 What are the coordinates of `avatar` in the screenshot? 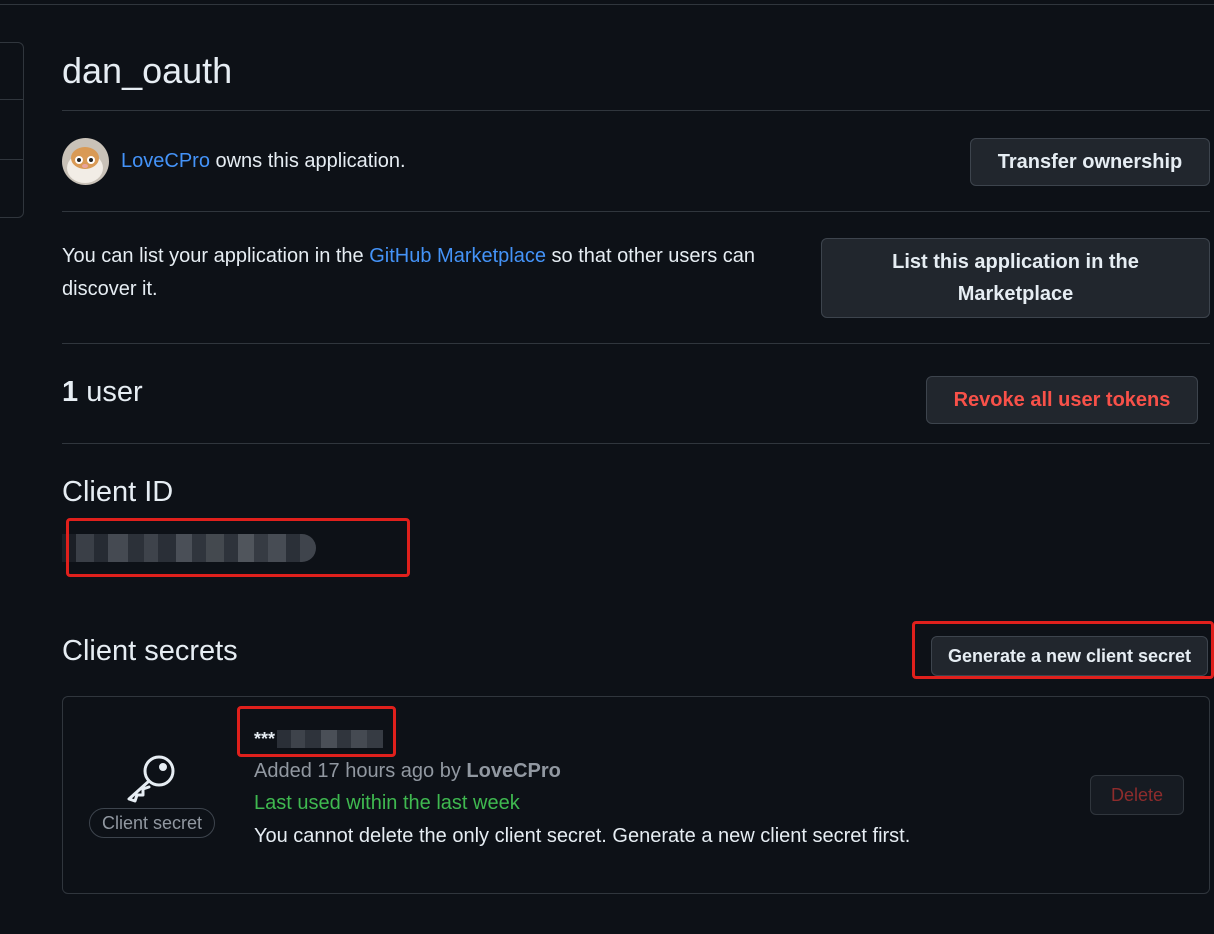 It's located at (85, 161).